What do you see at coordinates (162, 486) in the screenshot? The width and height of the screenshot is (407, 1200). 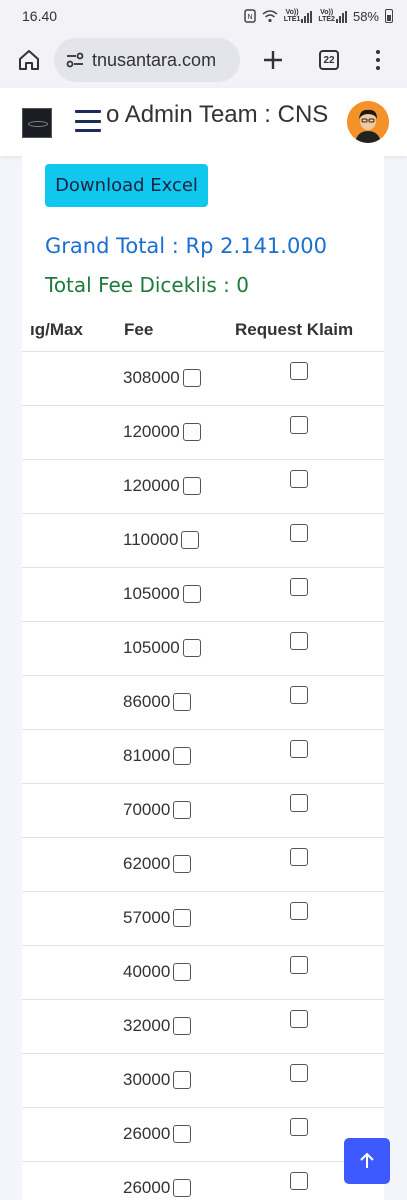 I see `fee-cell: 120000` at bounding box center [162, 486].